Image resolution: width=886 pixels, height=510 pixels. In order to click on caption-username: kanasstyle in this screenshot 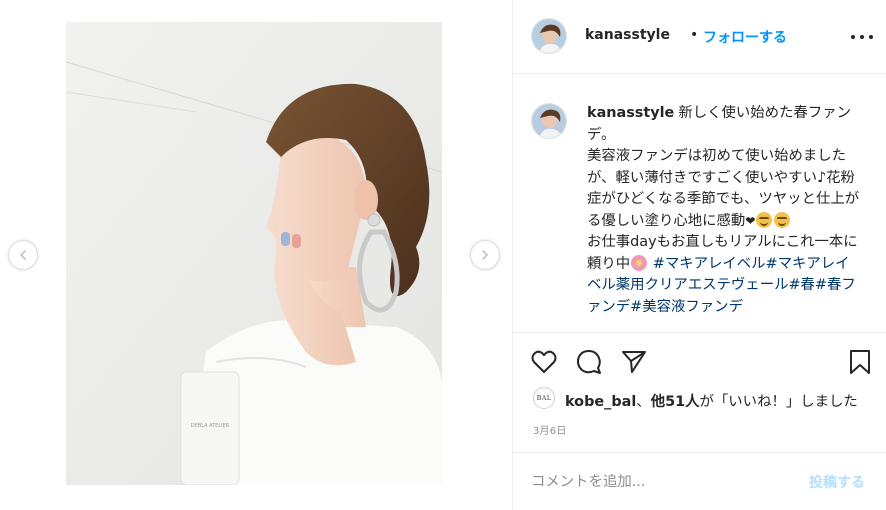, I will do `click(630, 113)`.